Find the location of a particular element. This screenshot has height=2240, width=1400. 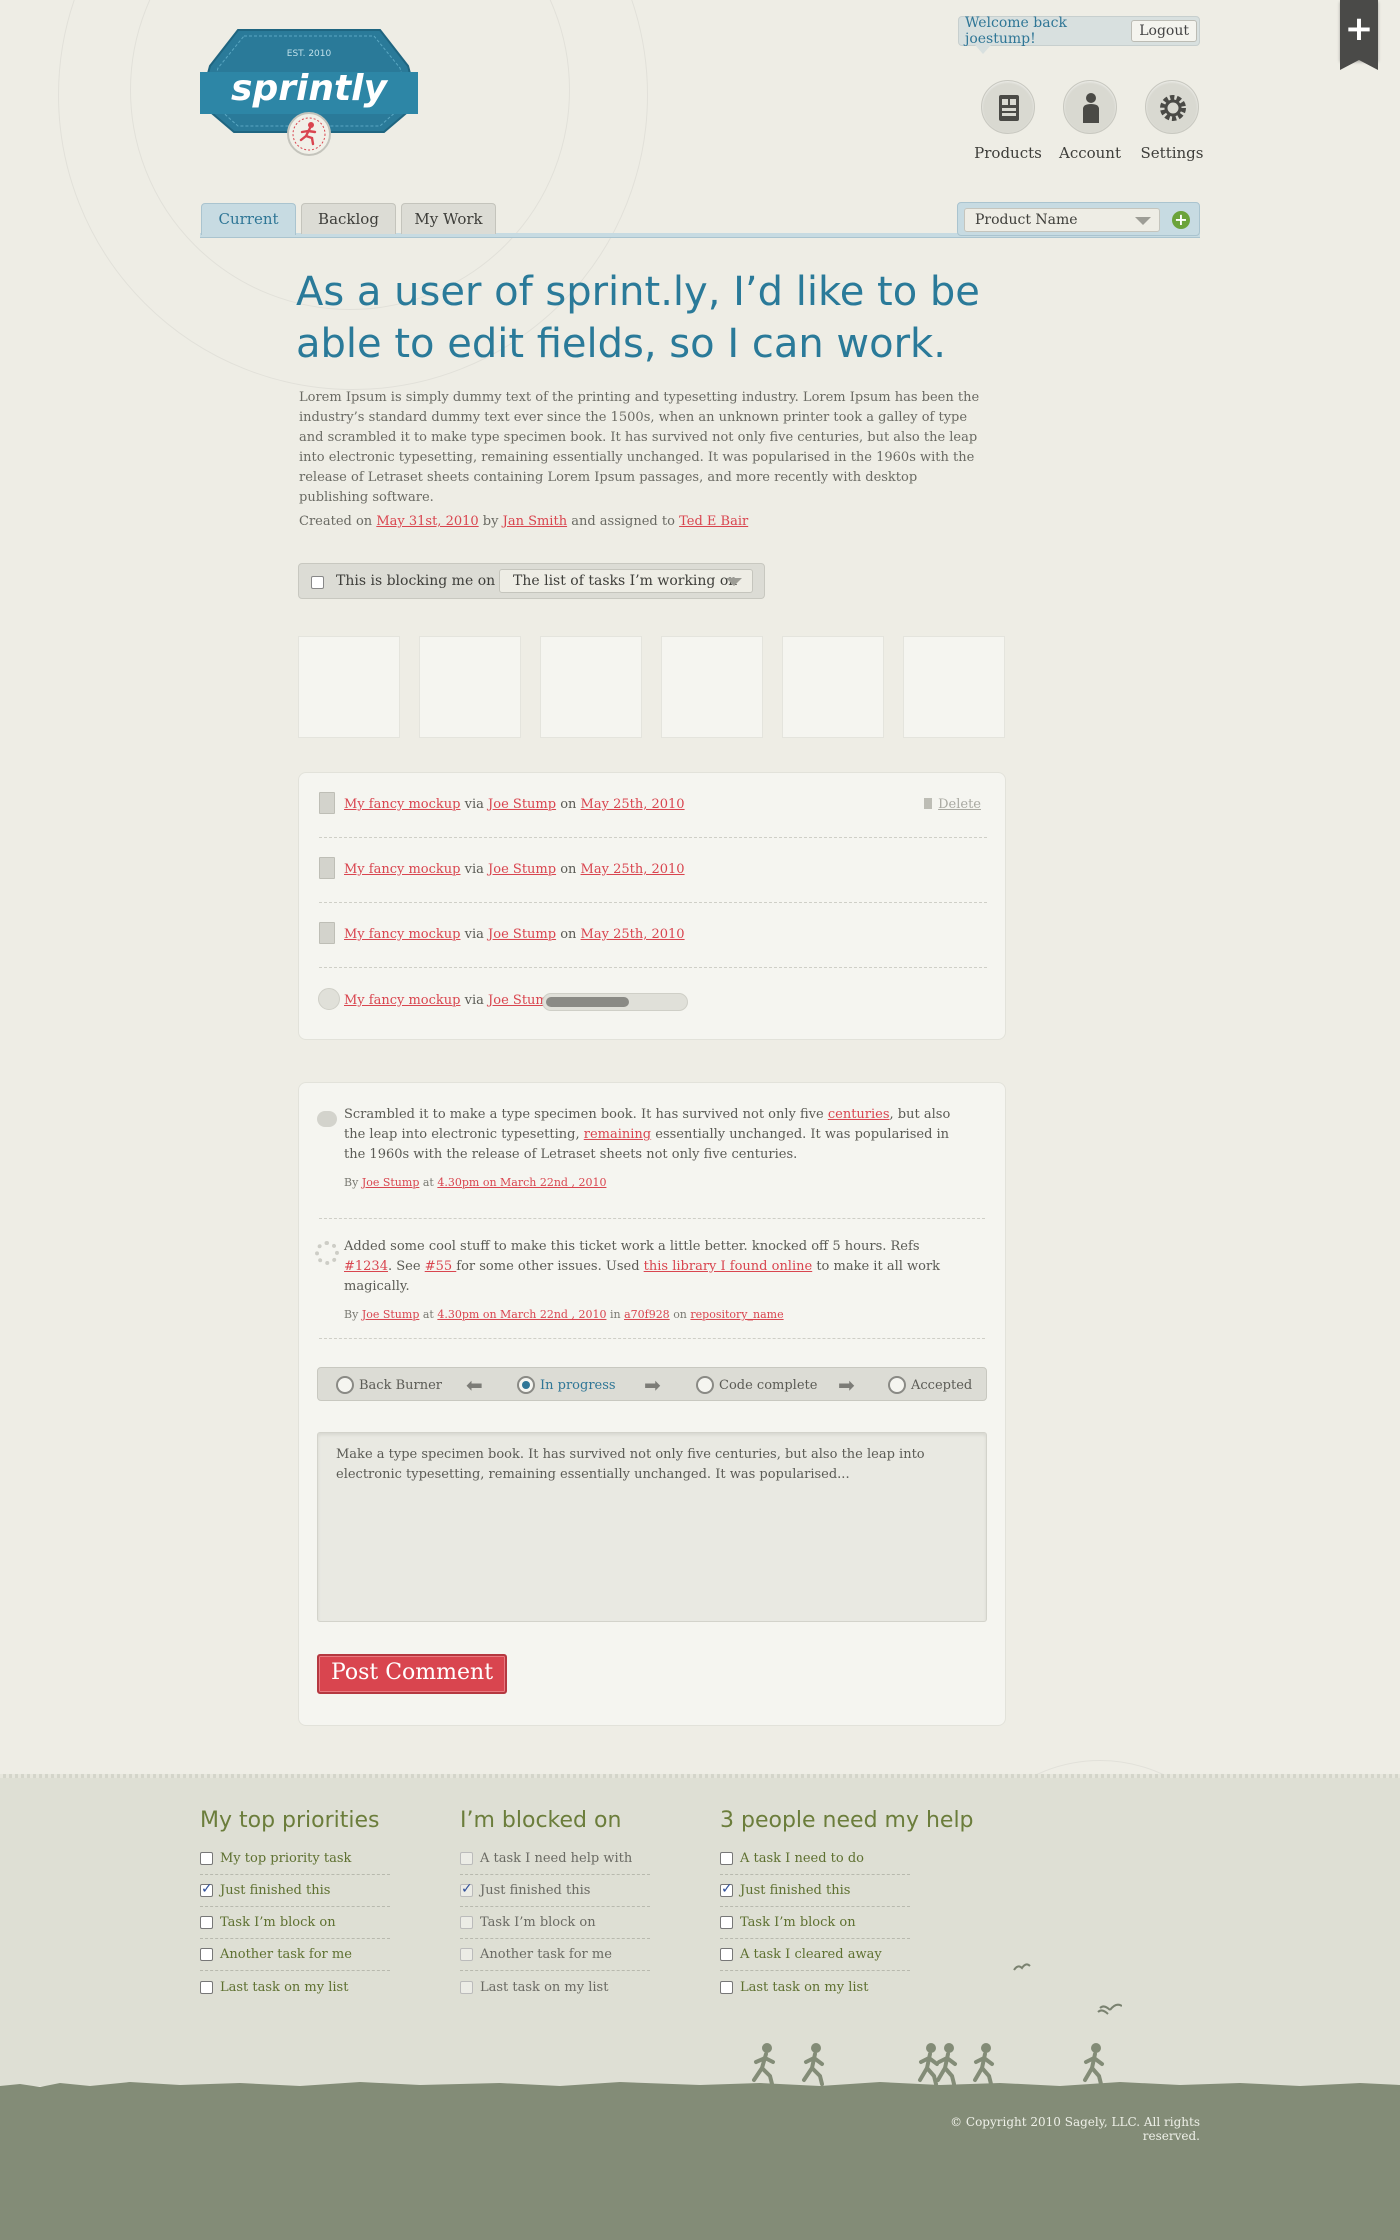

add-ribbon-button: + is located at coordinates (1359, 35).